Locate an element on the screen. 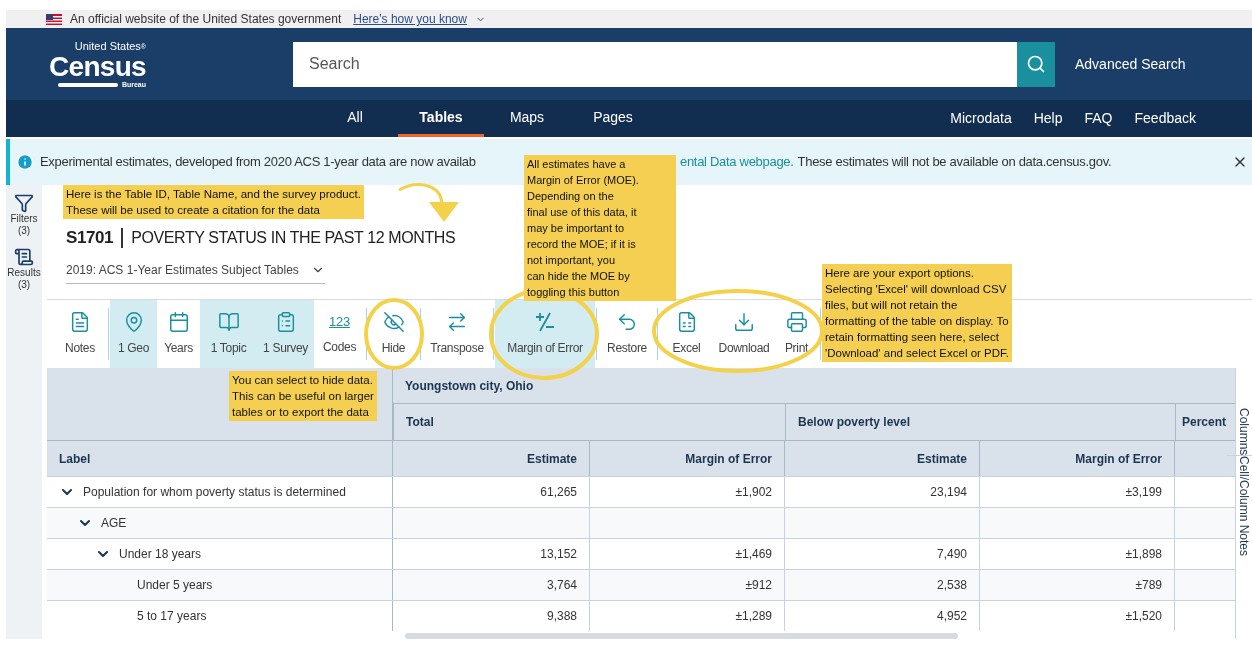 The image size is (1252, 647). row-label: 5 to 17 years is located at coordinates (172, 616).